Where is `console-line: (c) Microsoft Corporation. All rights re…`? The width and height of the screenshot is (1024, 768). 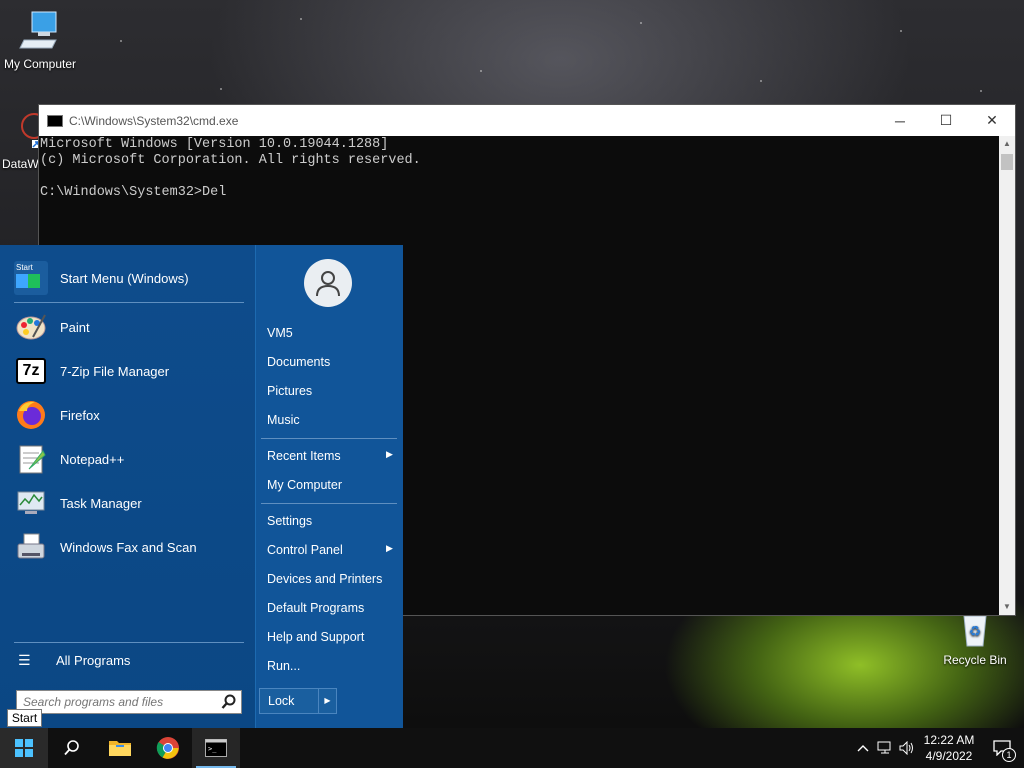
console-line: (c) Microsoft Corporation. All rights re… is located at coordinates (230, 160).